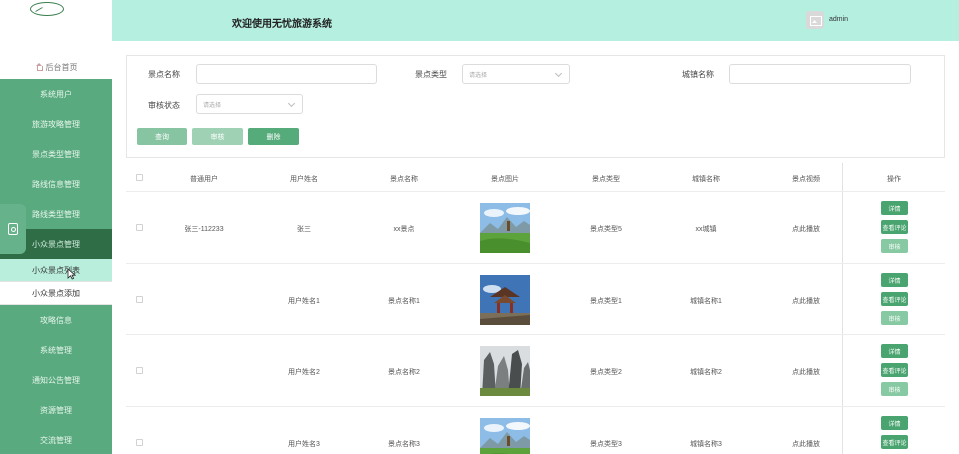 Image resolution: width=959 pixels, height=454 pixels. What do you see at coordinates (535, 371) in the screenshot?
I see `table-row: 用户姓名2 景点名称2 景点类型2 城镇名称2 点此播放 详情 查看评论 审核` at bounding box center [535, 371].